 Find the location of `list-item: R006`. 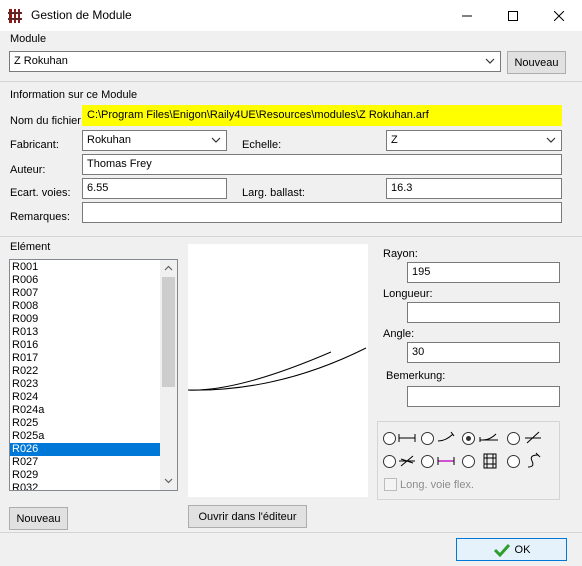

list-item: R006 is located at coordinates (85, 280).